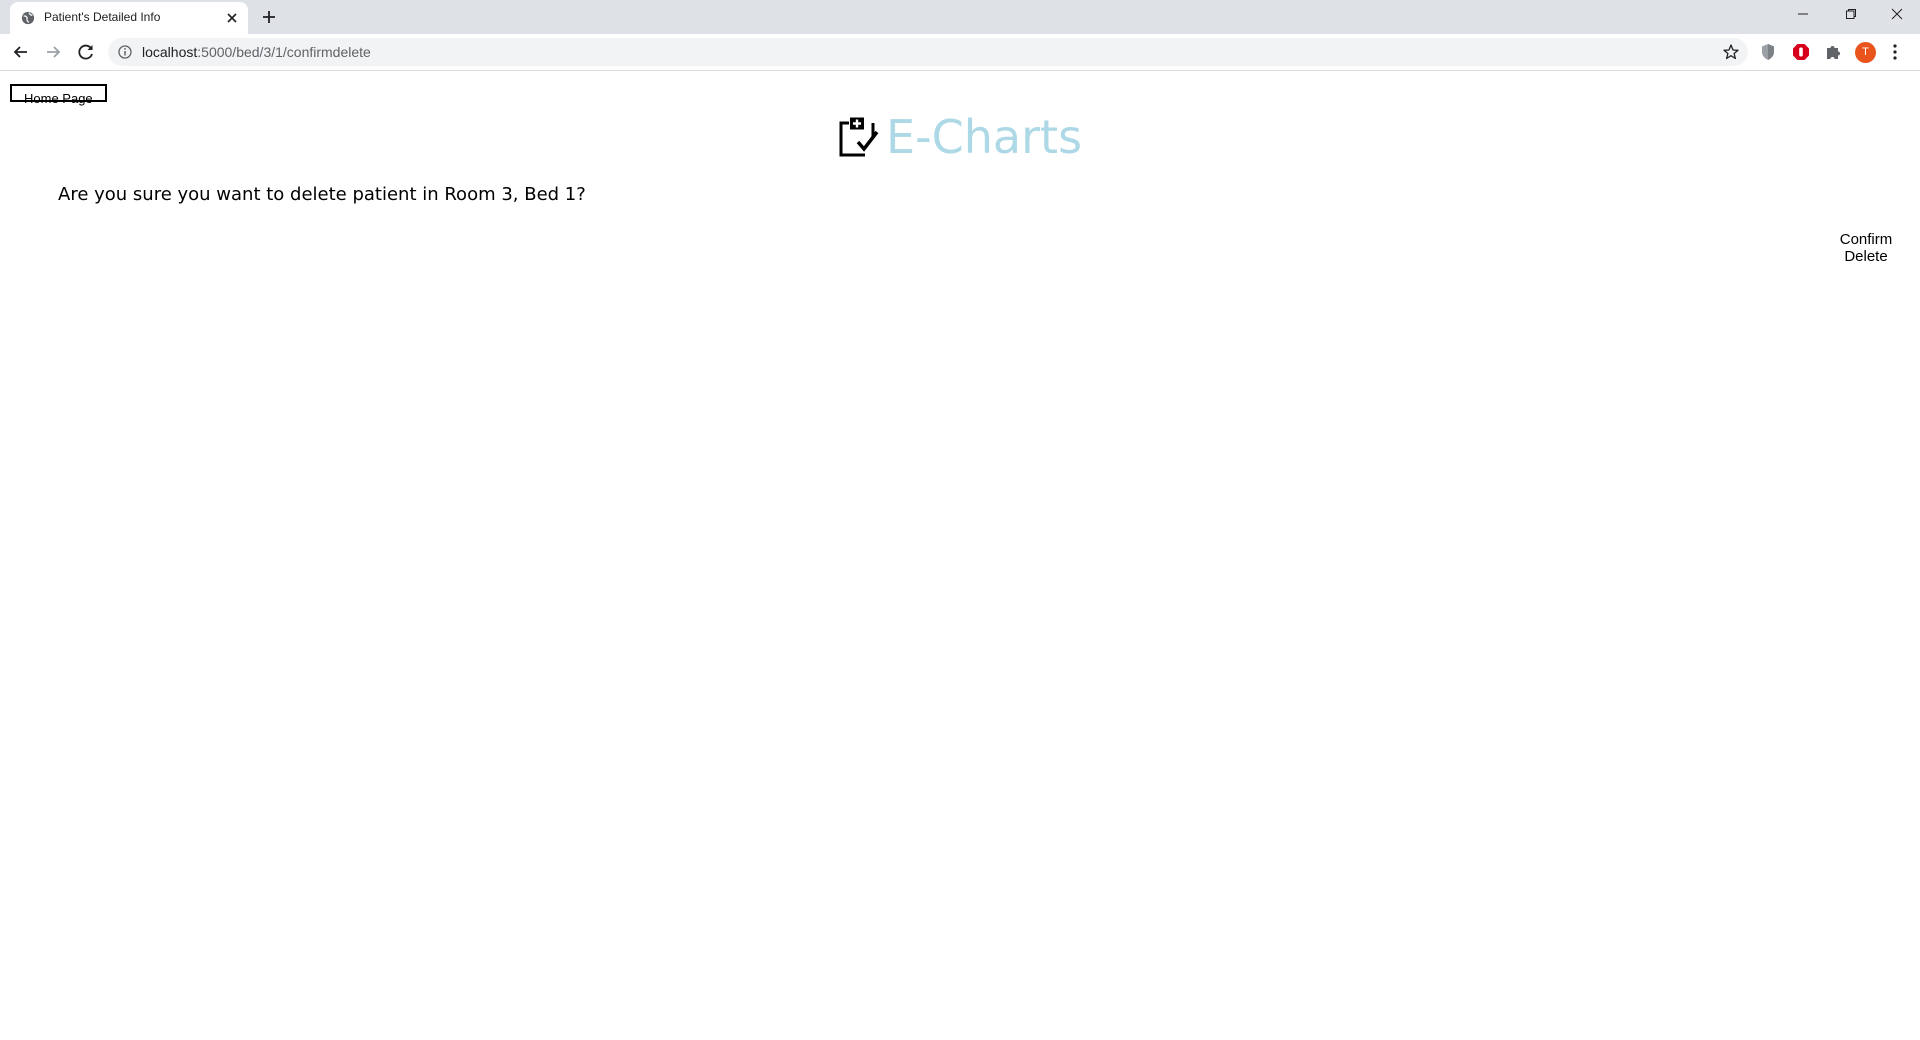 The width and height of the screenshot is (1920, 1040). Describe the element at coordinates (58, 95) in the screenshot. I see `home-page-button: Home Page` at that location.